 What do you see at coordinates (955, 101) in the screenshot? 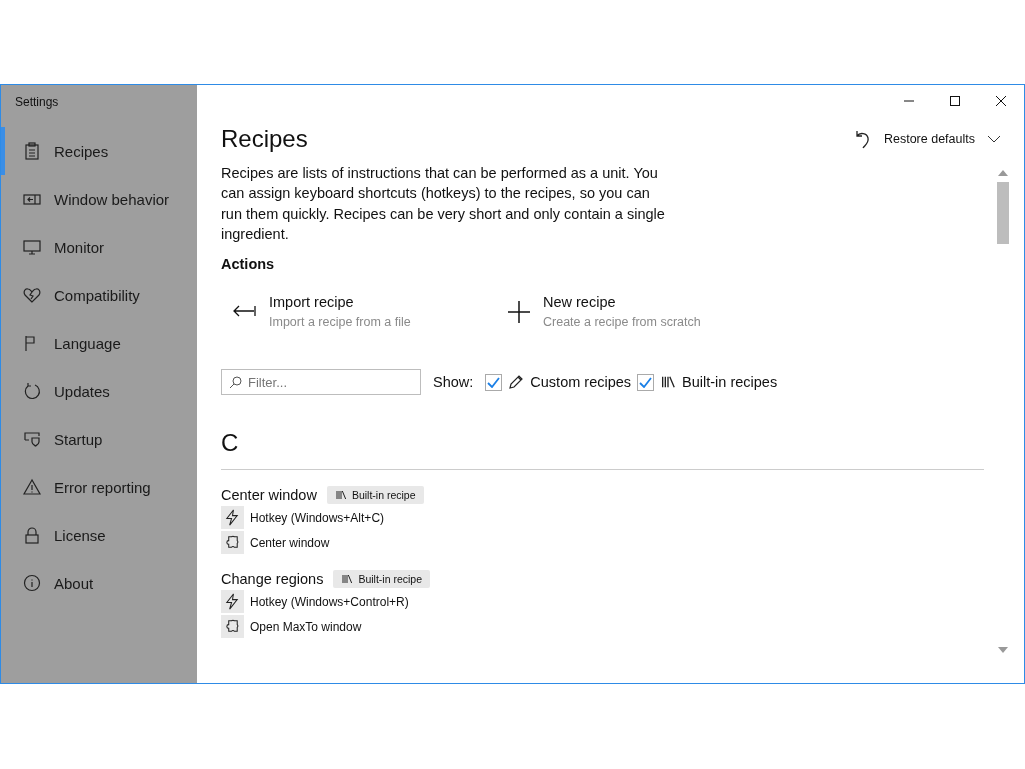
I see `maximize-icon` at bounding box center [955, 101].